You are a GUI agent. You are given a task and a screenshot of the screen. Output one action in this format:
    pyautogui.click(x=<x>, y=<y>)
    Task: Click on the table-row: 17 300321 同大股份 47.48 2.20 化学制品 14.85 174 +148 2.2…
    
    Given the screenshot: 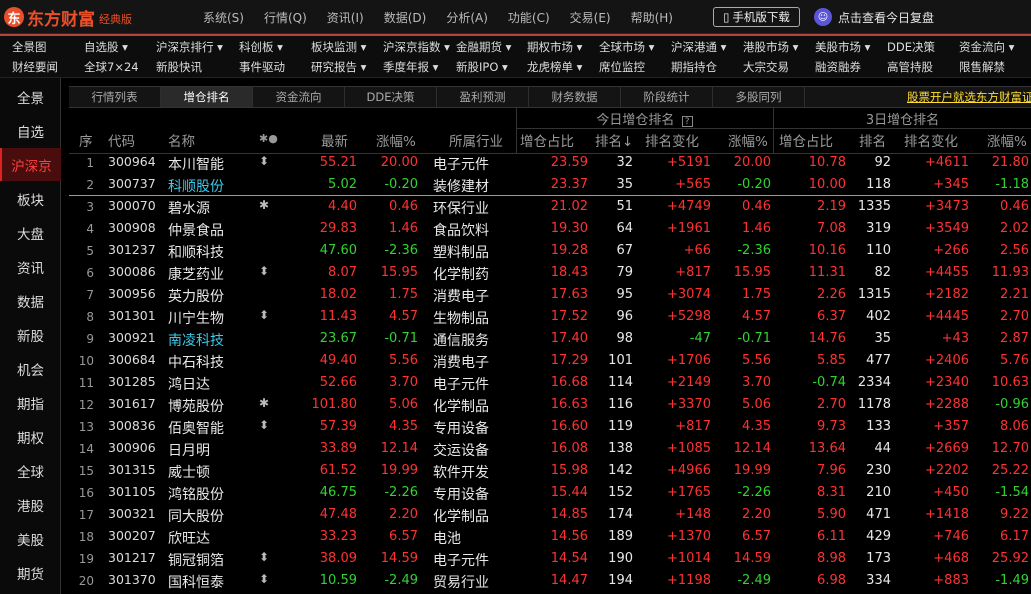 What is the action you would take?
    pyautogui.click(x=550, y=514)
    